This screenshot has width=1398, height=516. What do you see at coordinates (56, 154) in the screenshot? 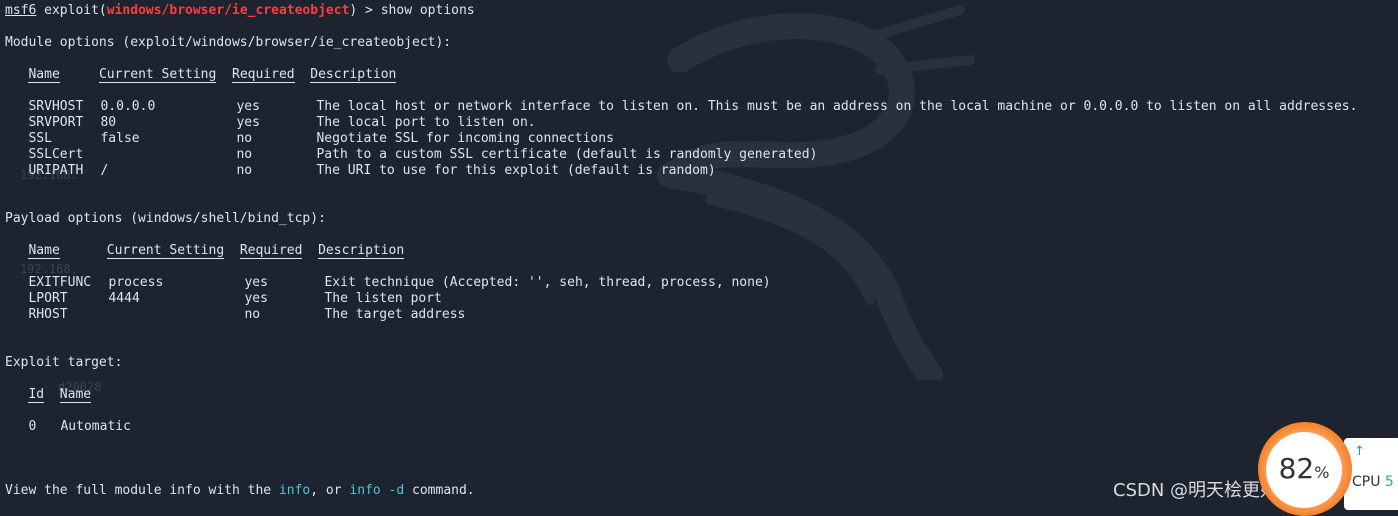
I see `cell-name: SSLCert` at bounding box center [56, 154].